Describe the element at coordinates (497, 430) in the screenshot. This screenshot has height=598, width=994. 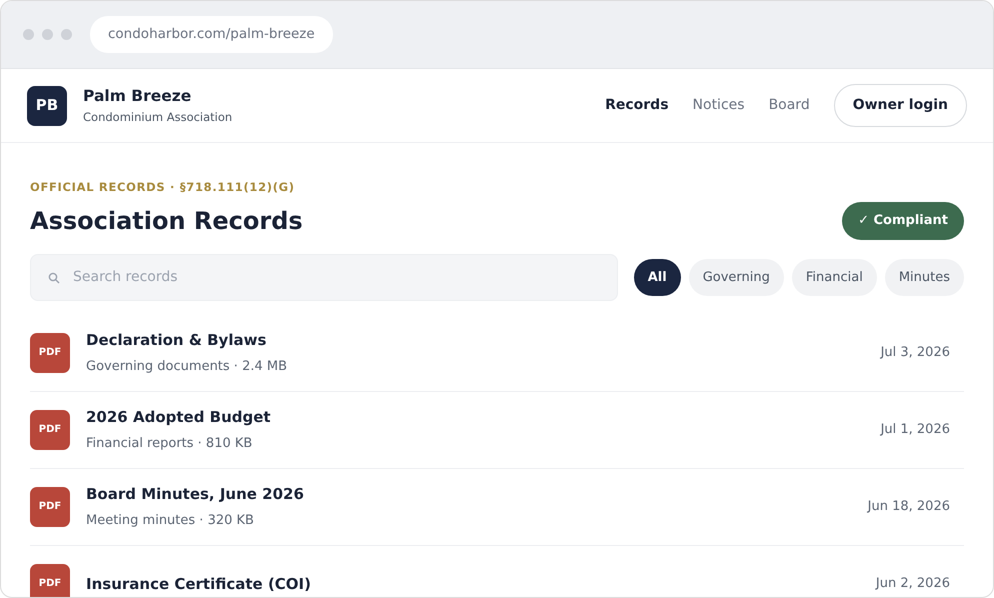
I see `record-row: PDF 2026 Adopted Budget Financial reports · 810 KB Jul 1, 2026` at that location.